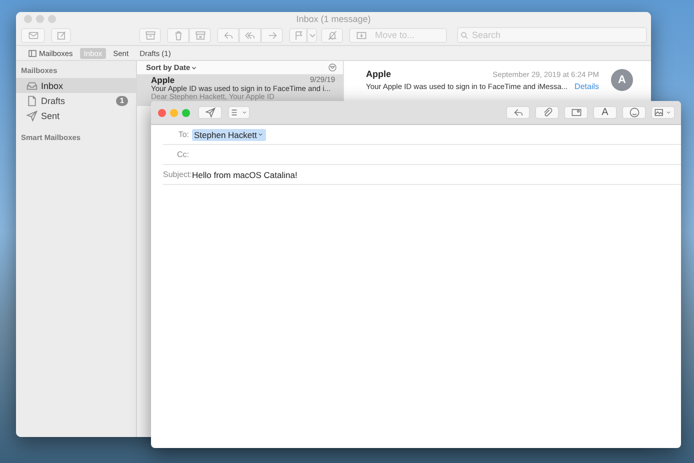 The height and width of the screenshot is (463, 694). What do you see at coordinates (52, 85) in the screenshot?
I see `mailbox-label: Inbox` at bounding box center [52, 85].